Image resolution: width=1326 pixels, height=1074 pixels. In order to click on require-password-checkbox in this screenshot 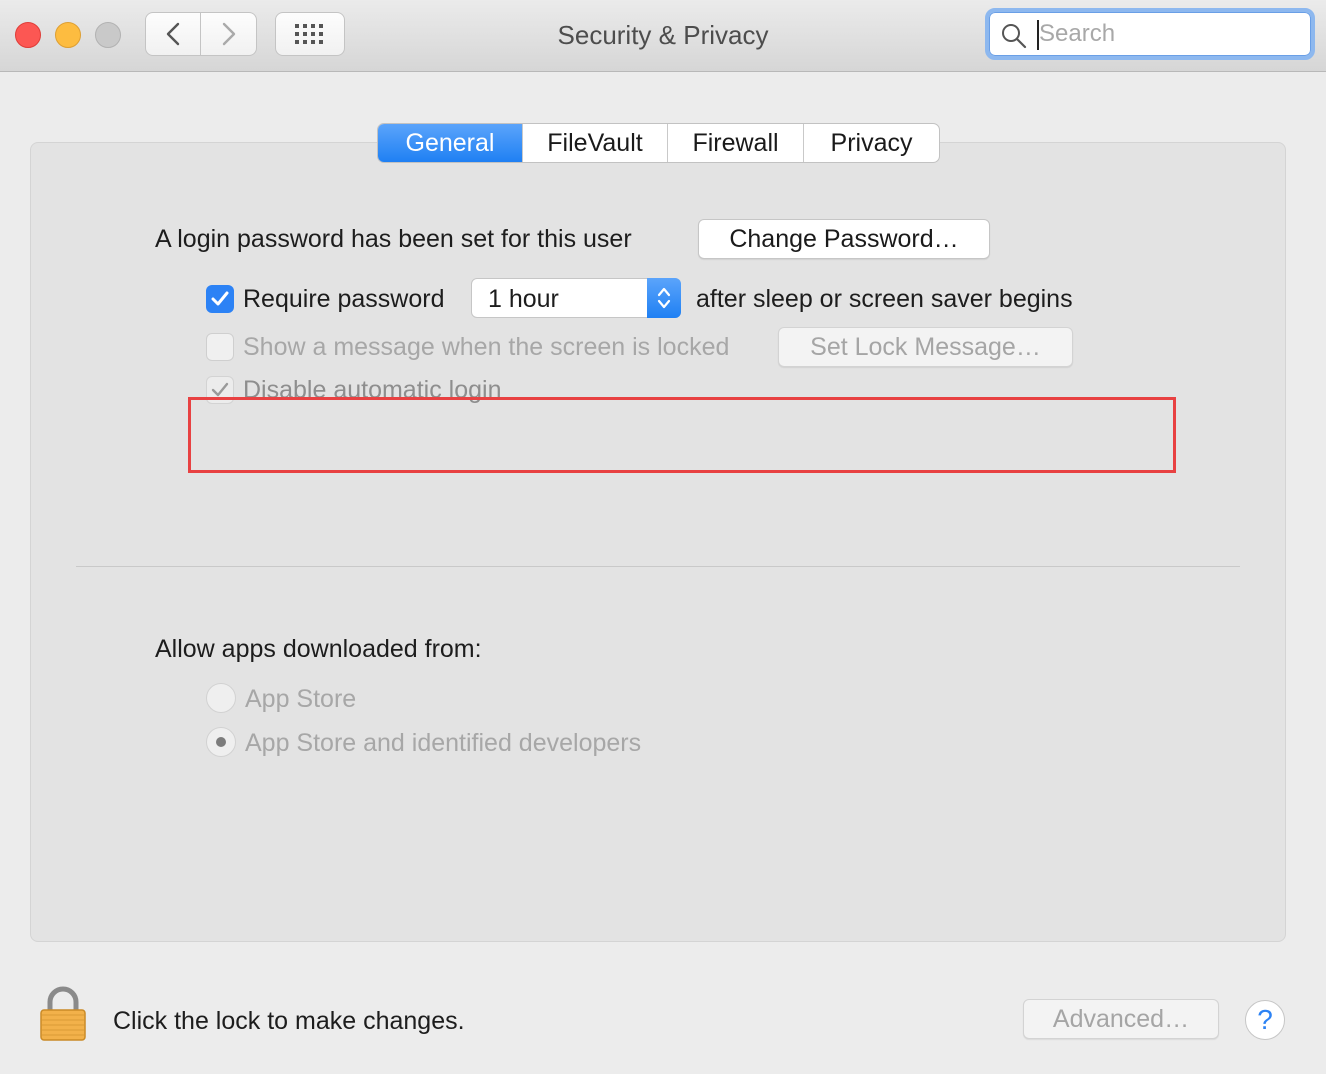, I will do `click(220, 299)`.